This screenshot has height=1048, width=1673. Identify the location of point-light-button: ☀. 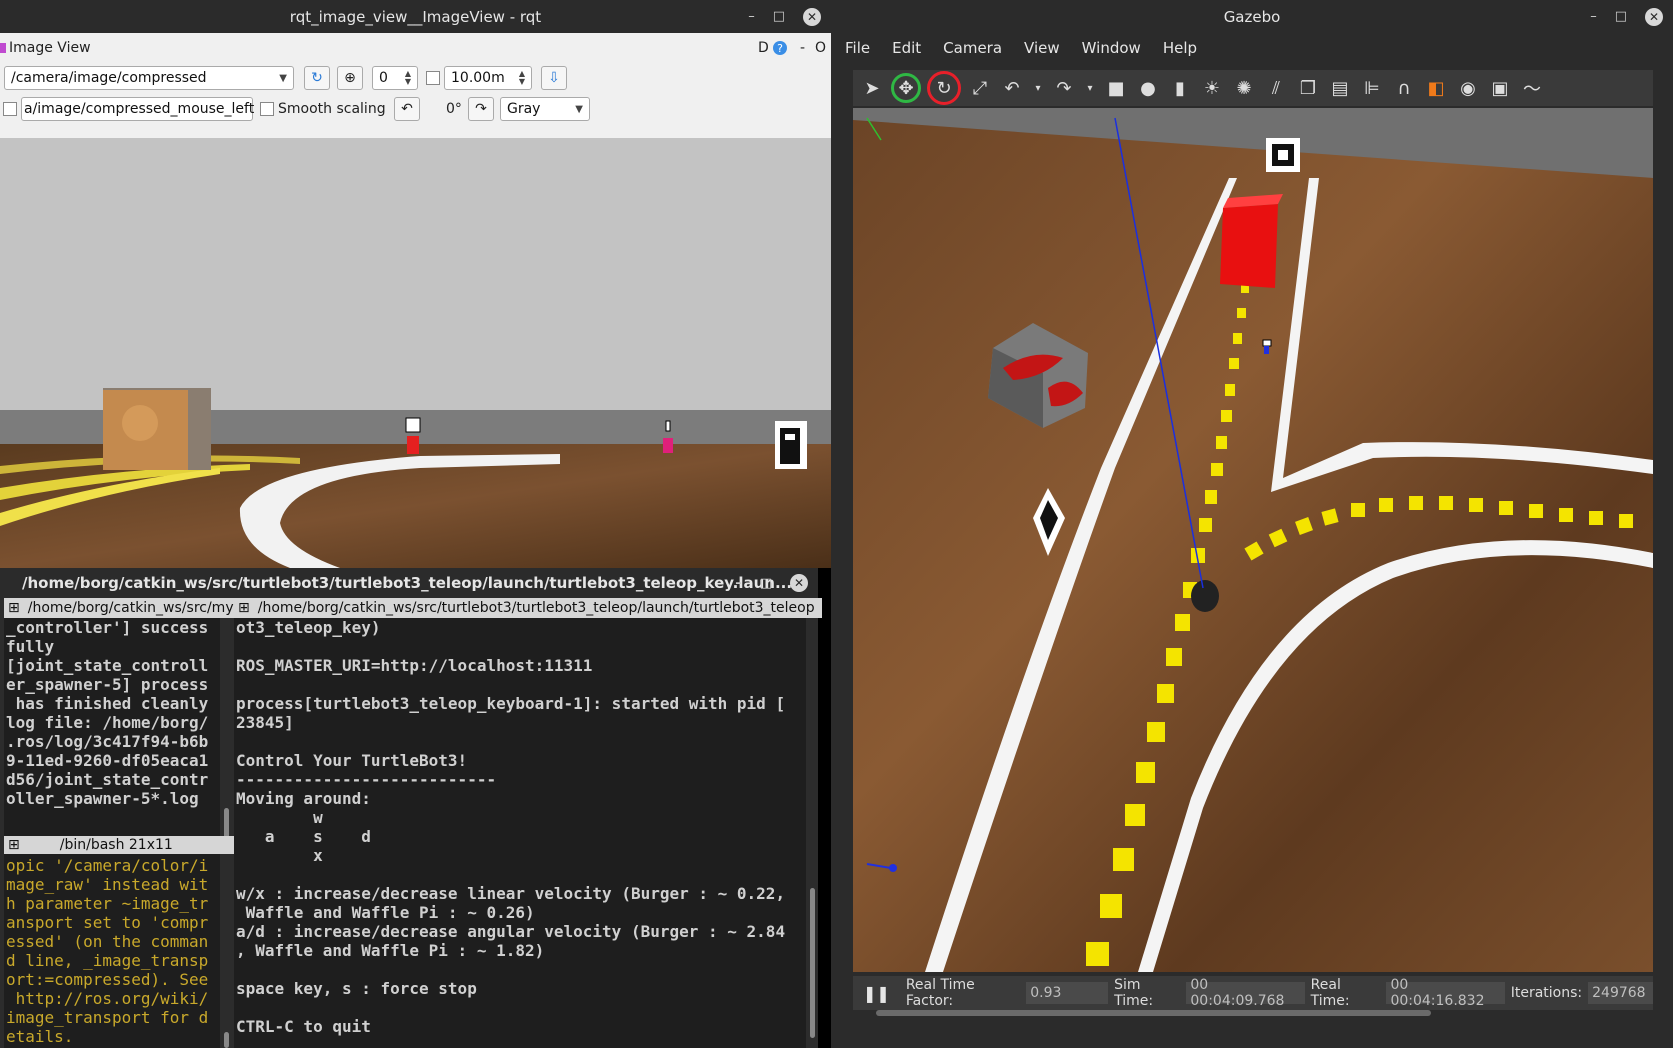
(1212, 88).